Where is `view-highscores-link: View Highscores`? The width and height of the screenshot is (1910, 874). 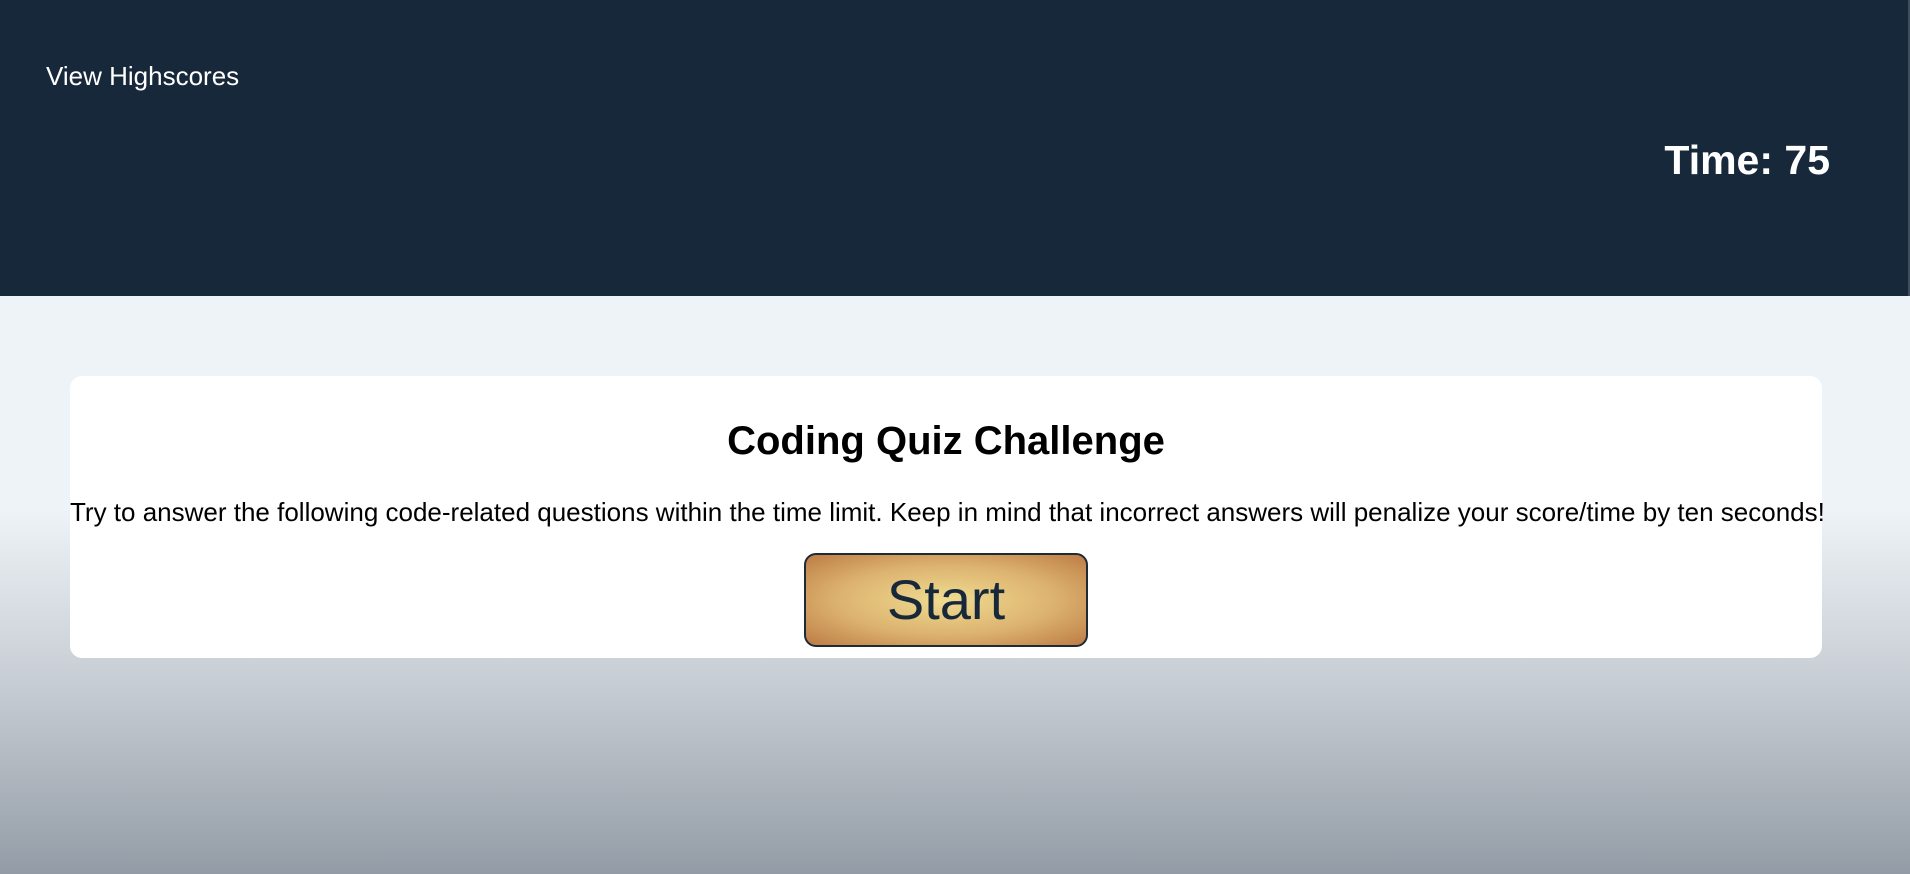 view-highscores-link: View Highscores is located at coordinates (142, 76).